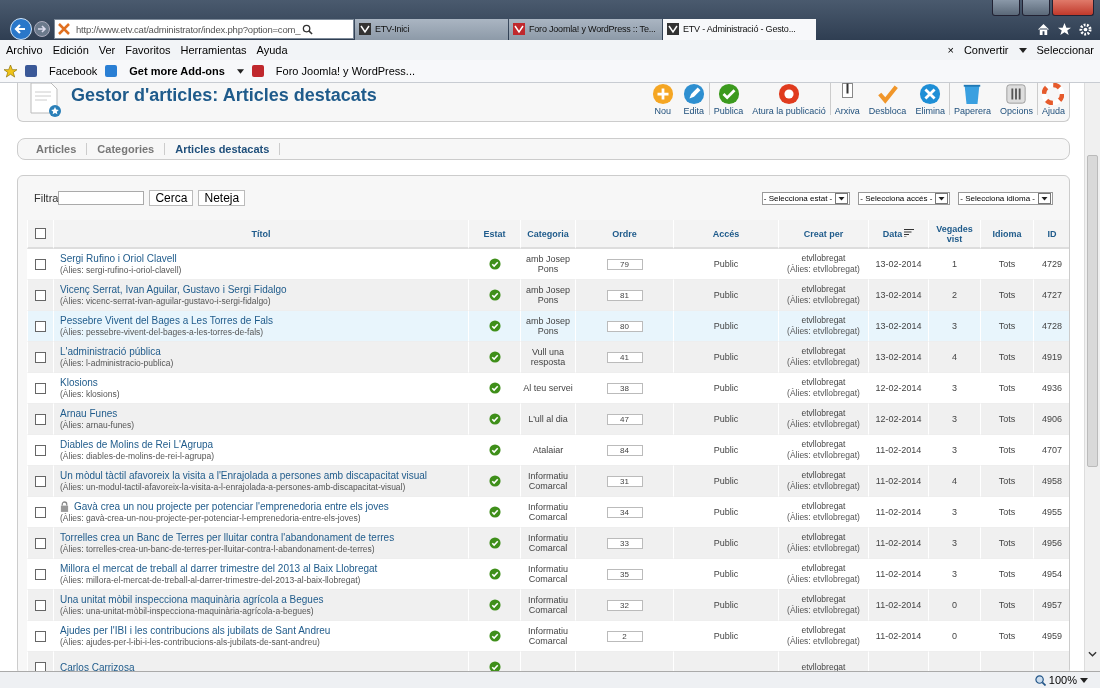 The image size is (1100, 688). What do you see at coordinates (1052, 99) in the screenshot?
I see `toolbar-button: Ajuda` at bounding box center [1052, 99].